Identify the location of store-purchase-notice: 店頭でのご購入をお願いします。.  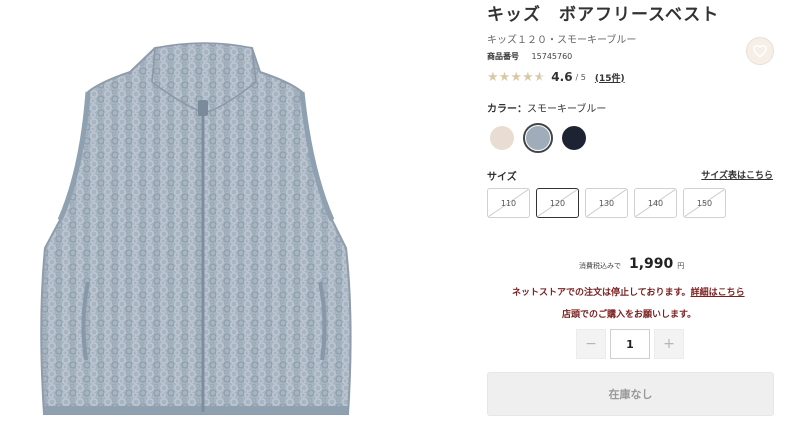
(629, 315).